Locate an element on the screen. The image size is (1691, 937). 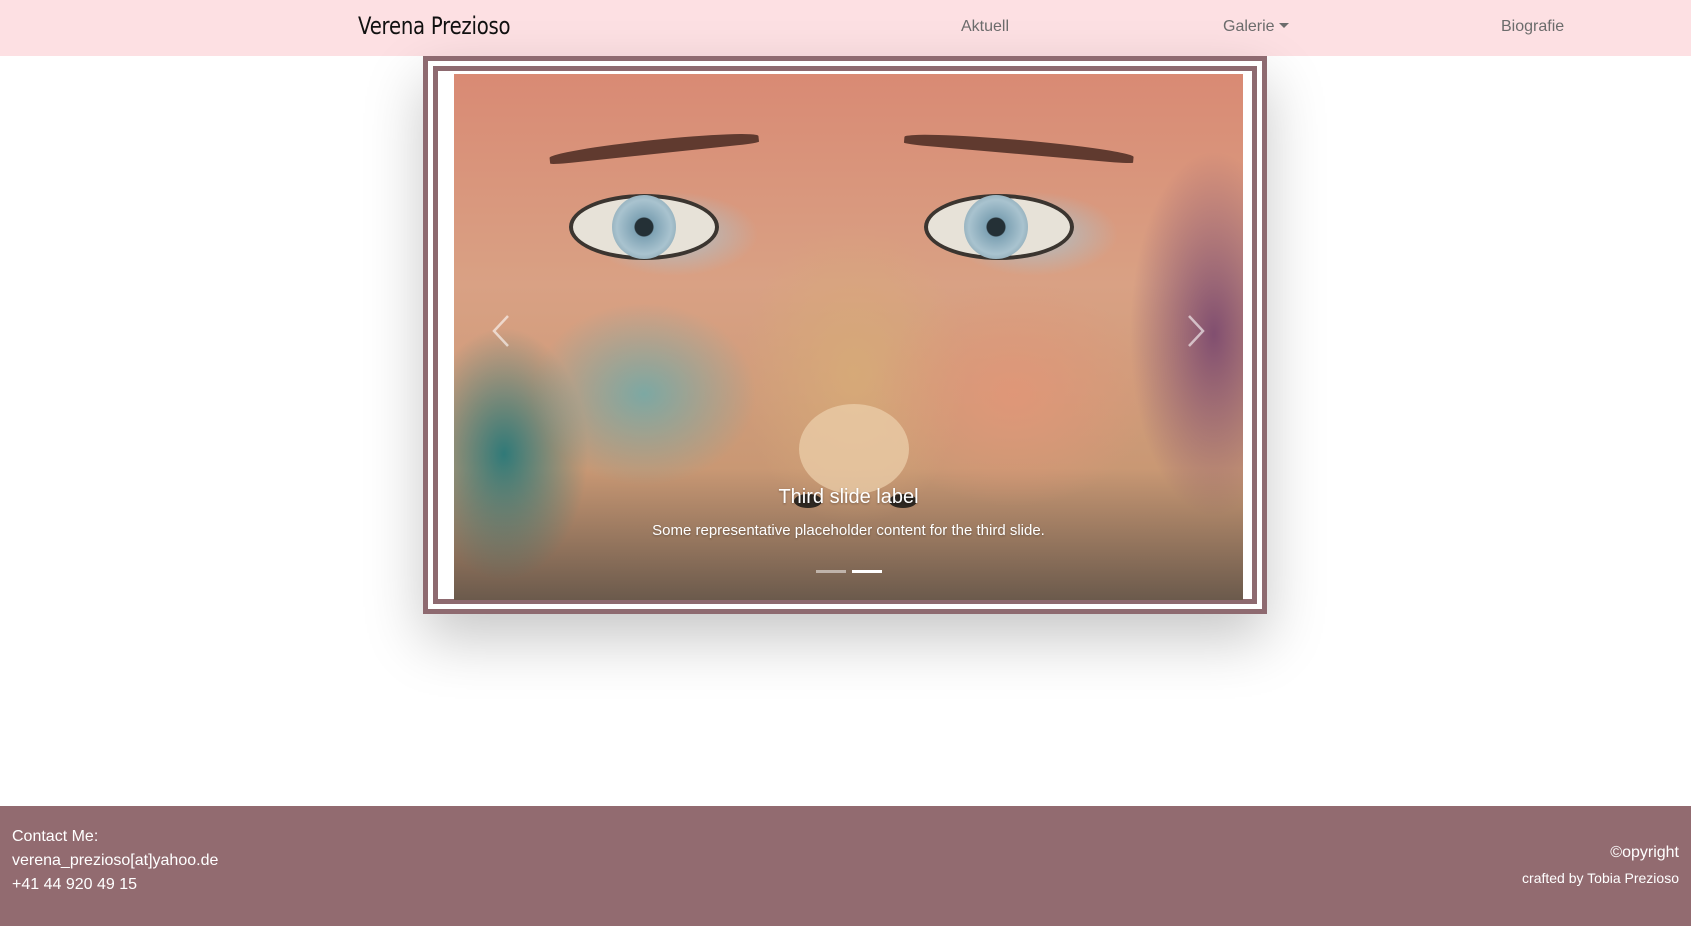
carousel-indicator-active is located at coordinates (866, 571).